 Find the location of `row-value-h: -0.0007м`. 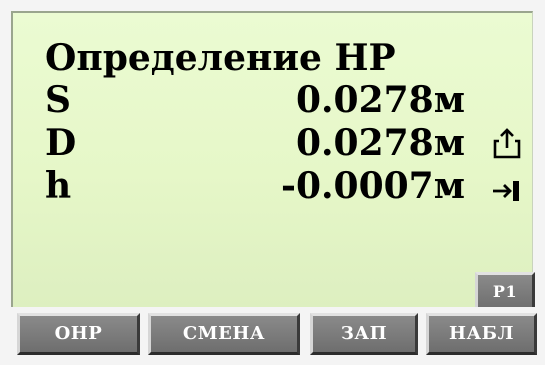

row-value-h: -0.0007м is located at coordinates (373, 186).